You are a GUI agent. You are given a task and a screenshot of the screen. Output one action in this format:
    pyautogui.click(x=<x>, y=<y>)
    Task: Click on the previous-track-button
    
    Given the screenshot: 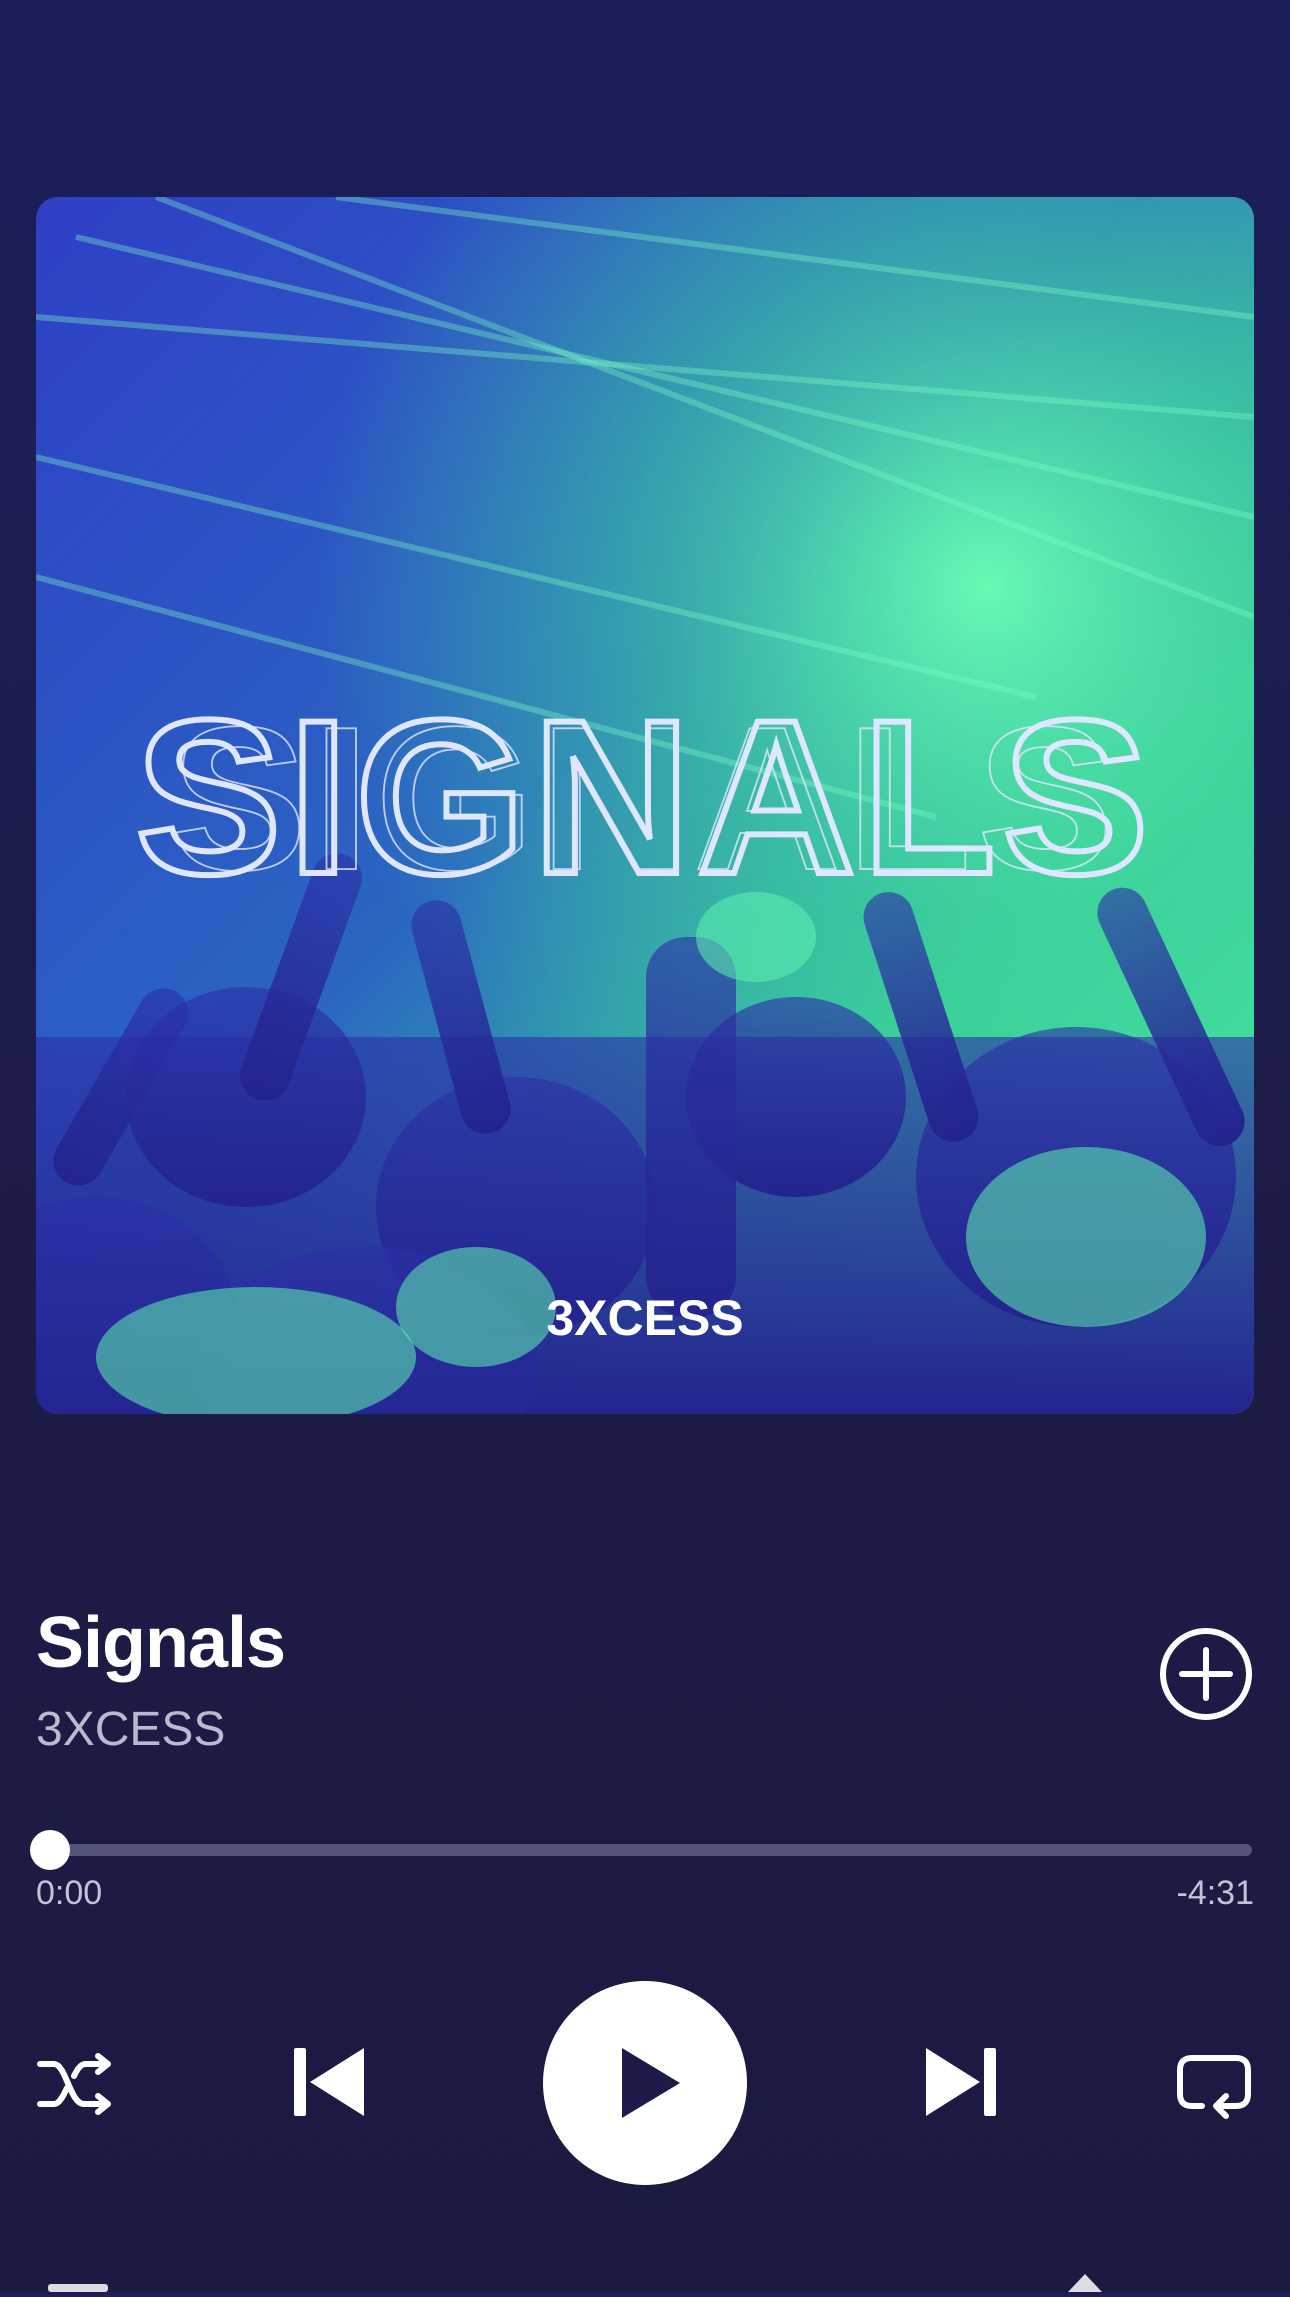 What is the action you would take?
    pyautogui.click(x=330, y=2082)
    